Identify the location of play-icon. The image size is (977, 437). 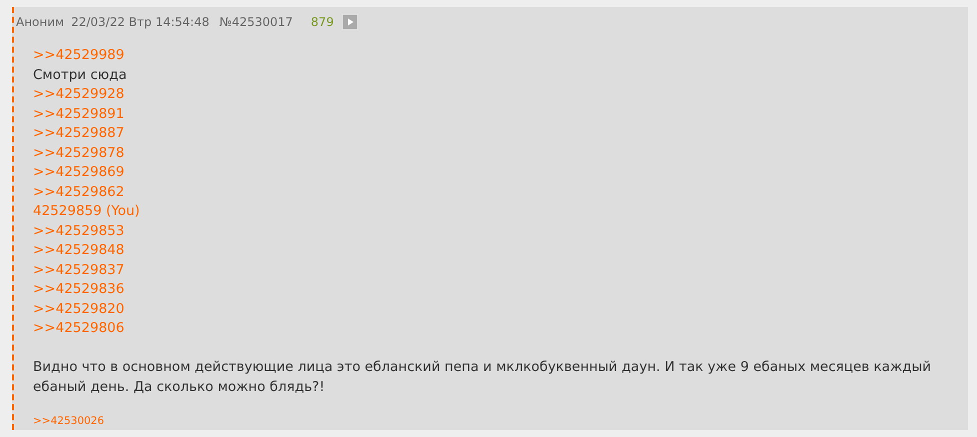
(349, 22).